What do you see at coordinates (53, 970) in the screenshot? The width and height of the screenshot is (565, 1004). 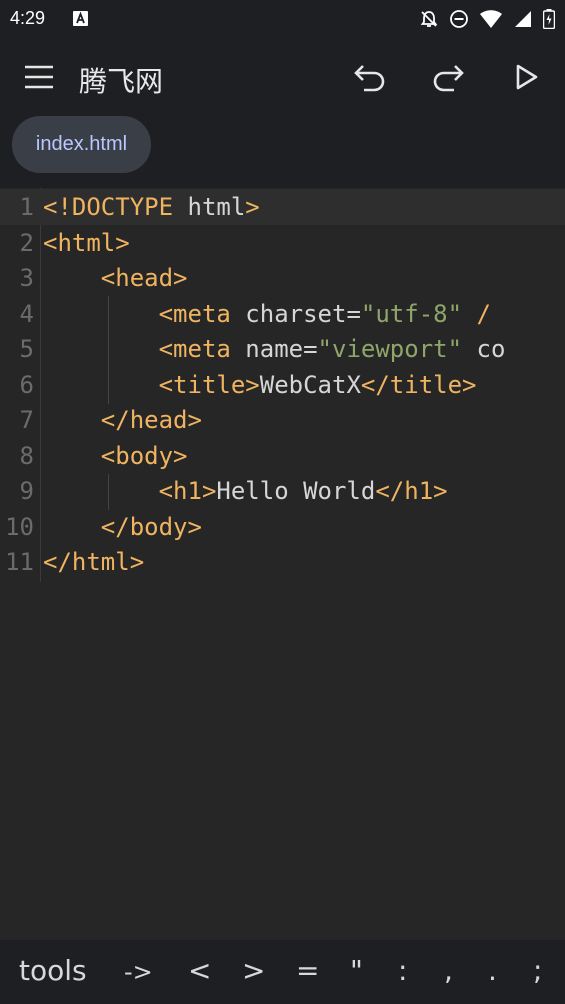 I see `tools-key: tools` at bounding box center [53, 970].